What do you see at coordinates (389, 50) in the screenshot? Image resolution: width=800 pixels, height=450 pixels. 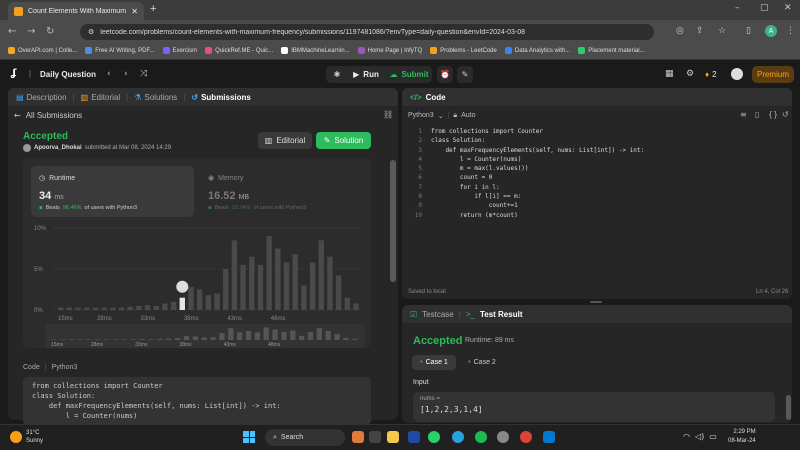 I see `bookmark-item: Home Page | InfyTQ` at bounding box center [389, 50].